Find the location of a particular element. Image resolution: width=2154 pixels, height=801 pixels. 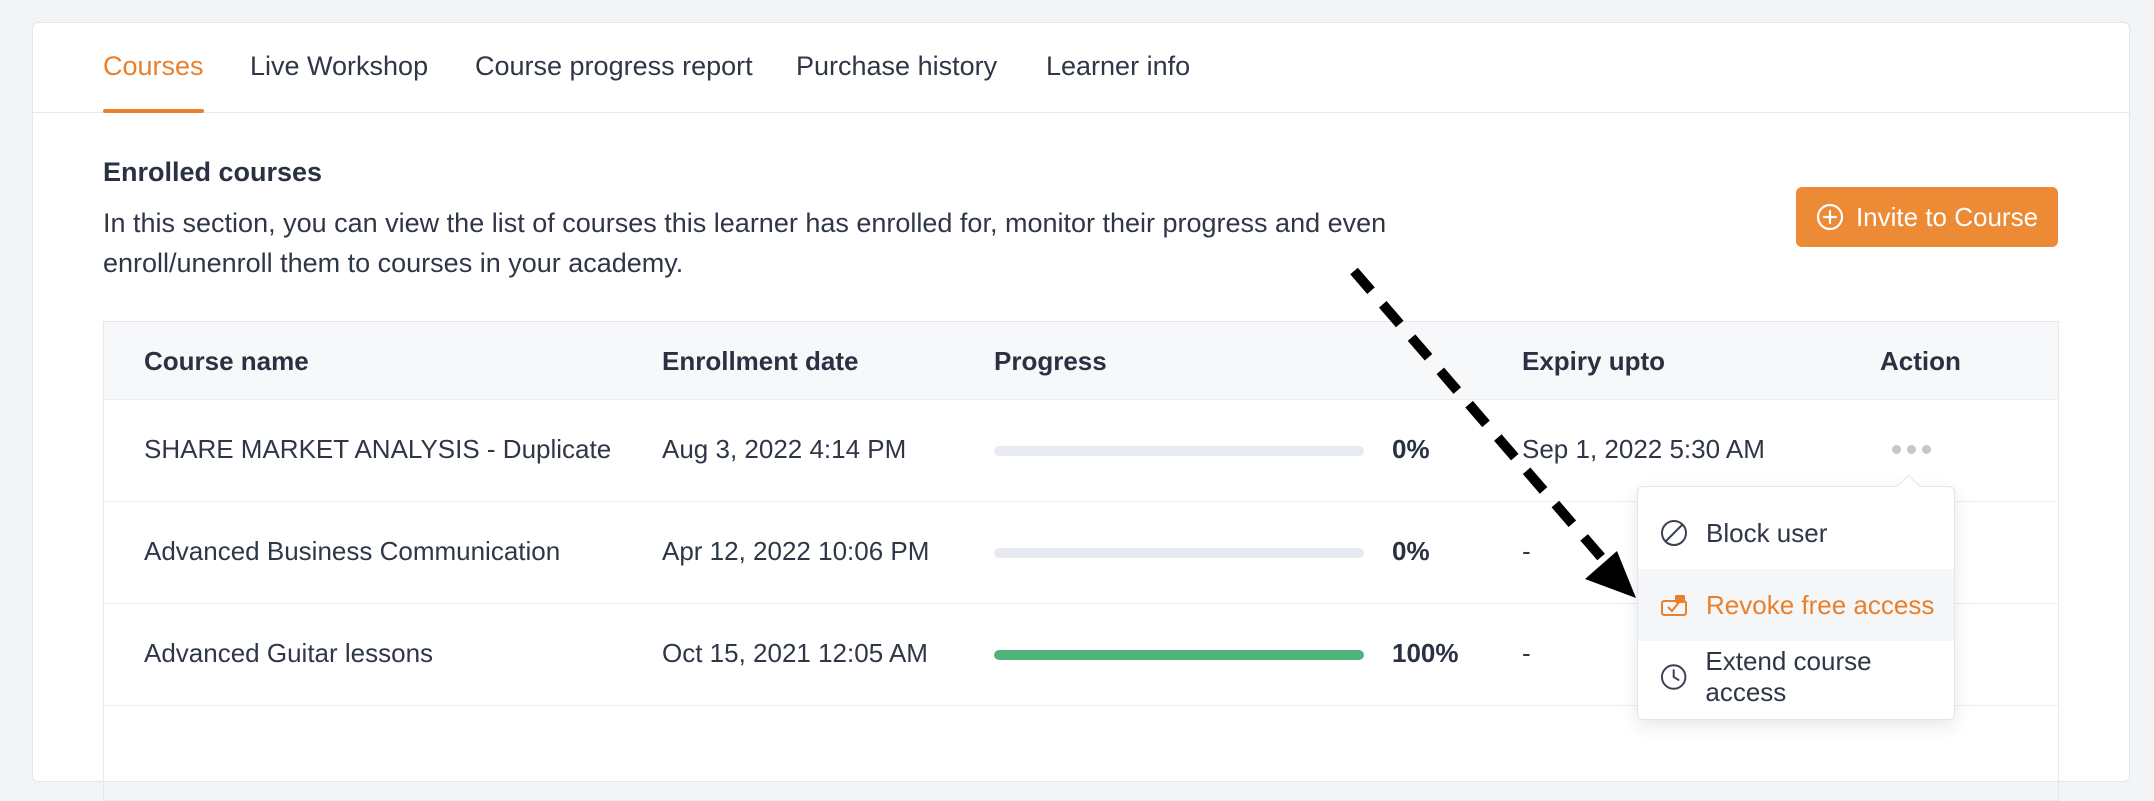

revoke-access-icon is located at coordinates (1674, 605).